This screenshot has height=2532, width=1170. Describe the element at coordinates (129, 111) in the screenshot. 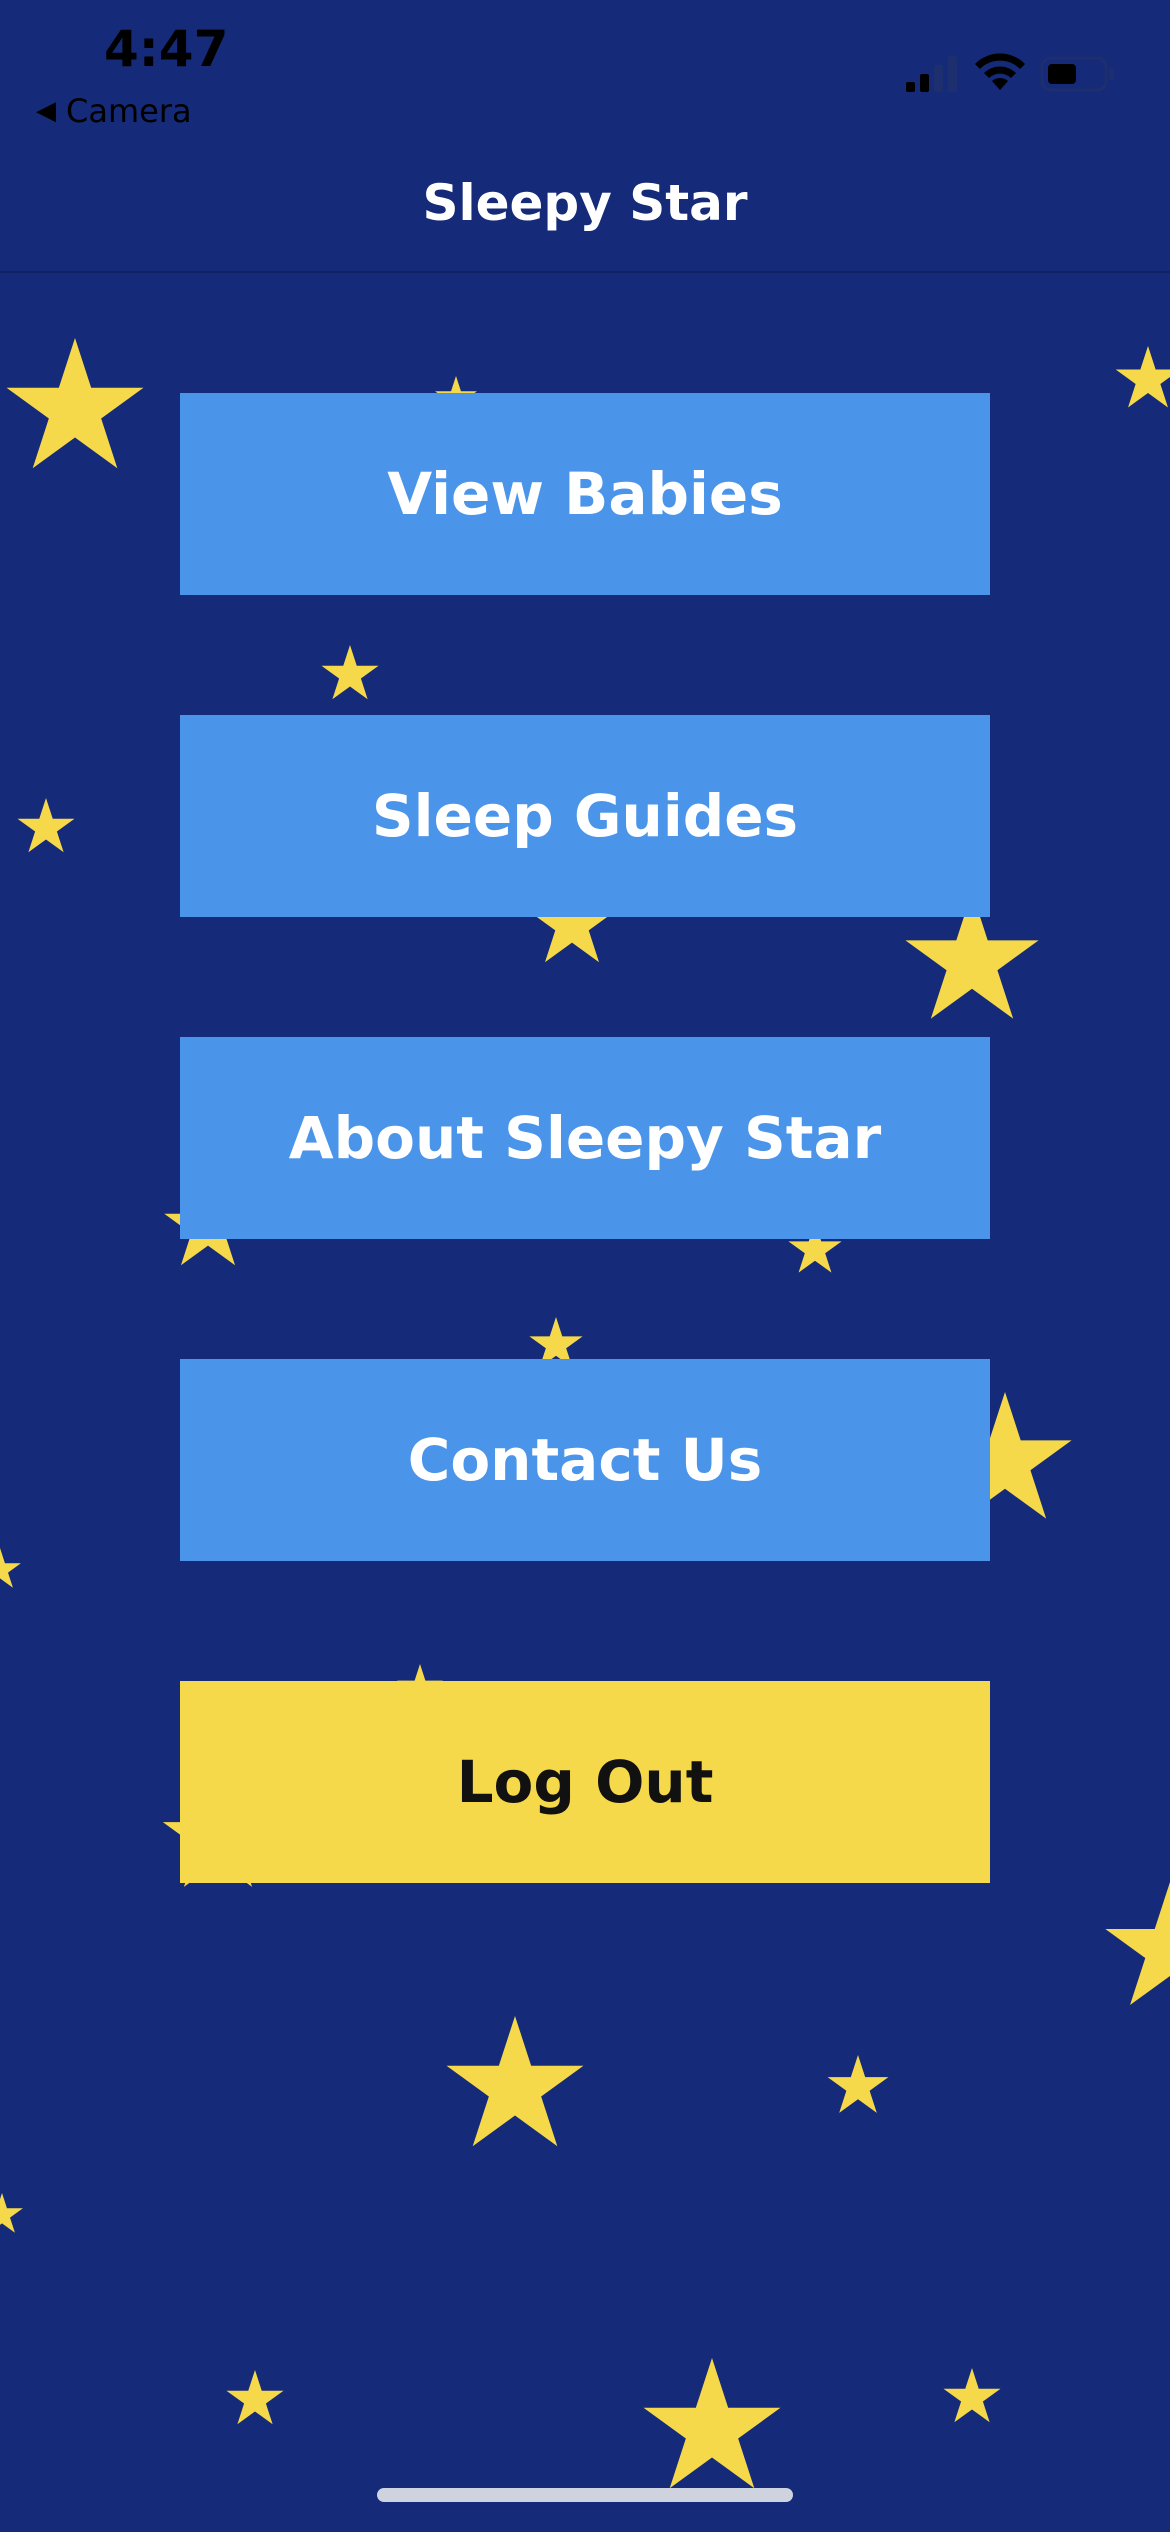

I see `back-app-label: Camera` at that location.